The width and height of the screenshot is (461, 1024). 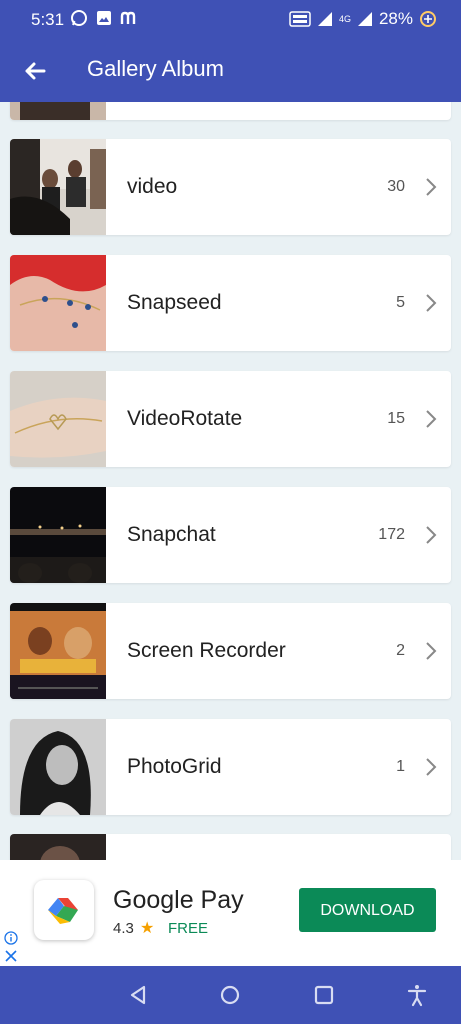 What do you see at coordinates (178, 900) in the screenshot?
I see `ad-app-name: Google Pay` at bounding box center [178, 900].